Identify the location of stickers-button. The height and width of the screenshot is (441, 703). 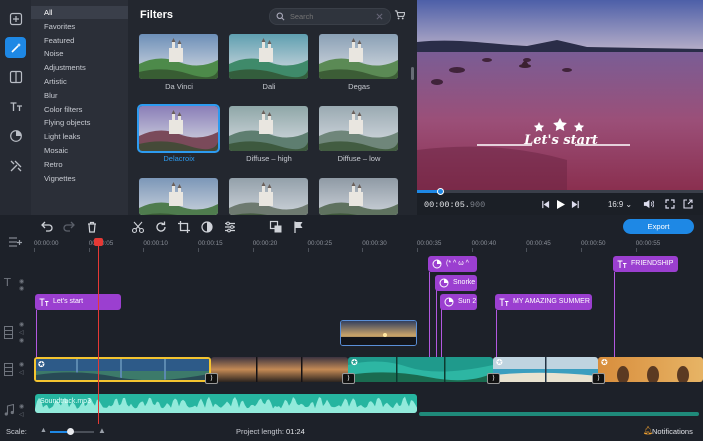
(15, 135).